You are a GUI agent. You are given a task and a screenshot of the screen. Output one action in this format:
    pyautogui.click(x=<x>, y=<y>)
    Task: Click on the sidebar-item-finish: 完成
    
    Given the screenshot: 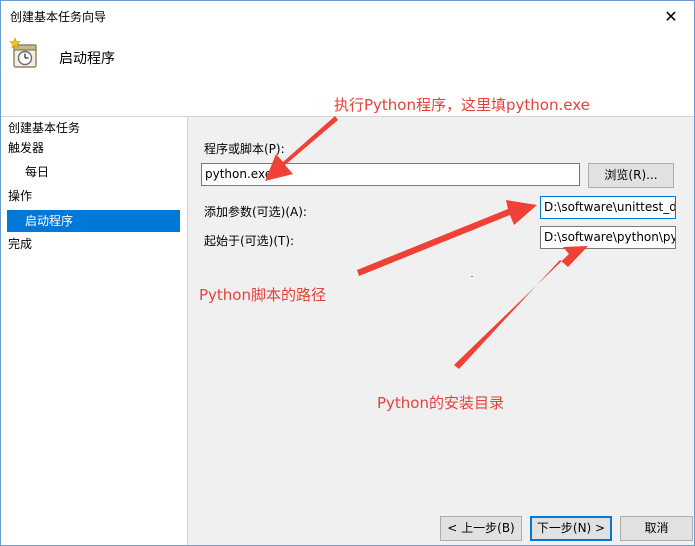 What is the action you would take?
    pyautogui.click(x=93, y=244)
    